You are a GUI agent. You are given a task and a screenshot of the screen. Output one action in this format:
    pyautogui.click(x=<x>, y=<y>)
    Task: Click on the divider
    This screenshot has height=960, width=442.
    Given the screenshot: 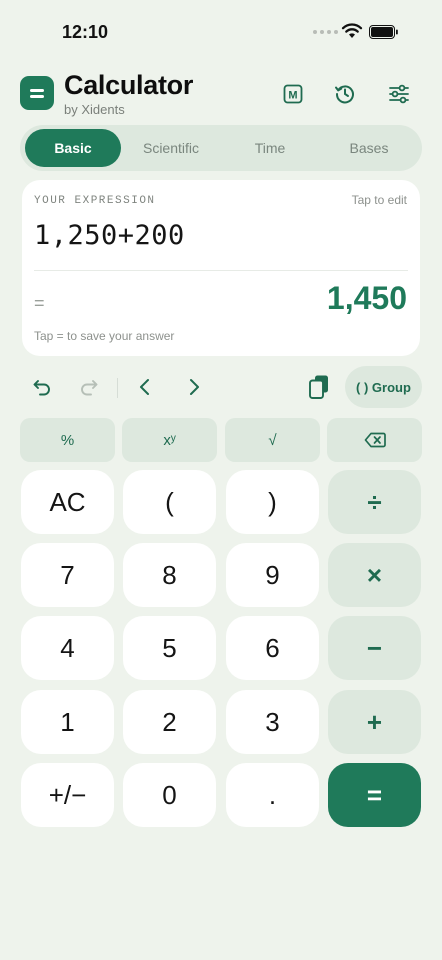 What is the action you would take?
    pyautogui.click(x=221, y=270)
    